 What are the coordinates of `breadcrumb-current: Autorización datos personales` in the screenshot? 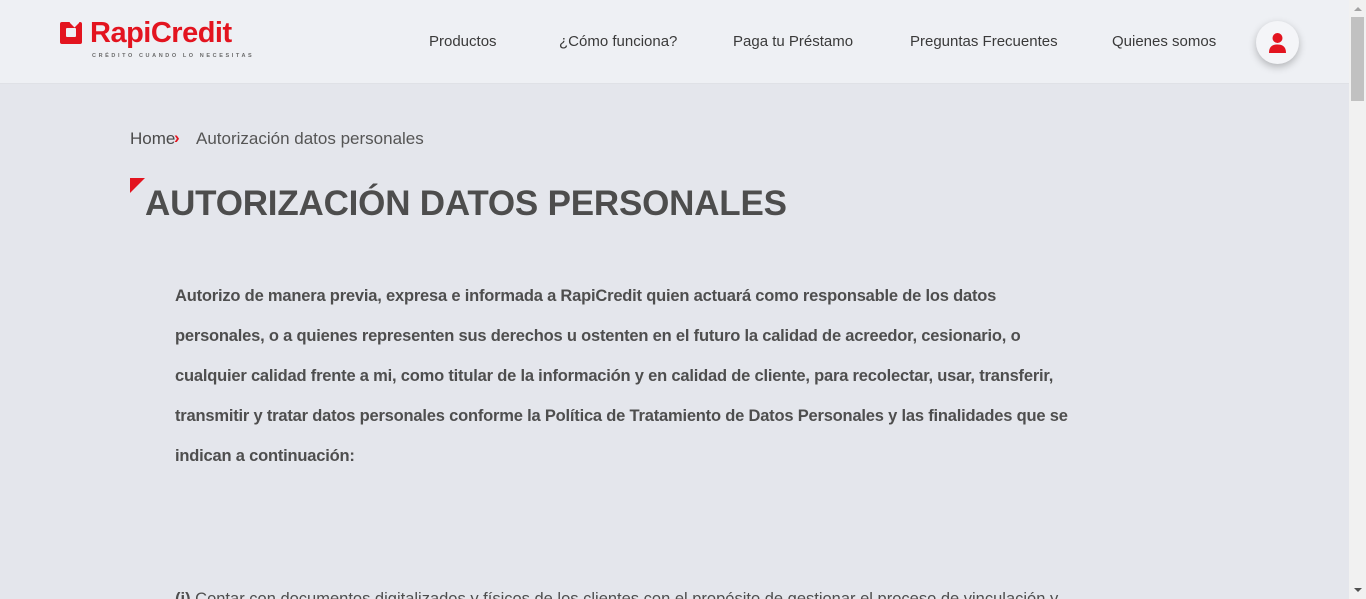 It's located at (310, 138).